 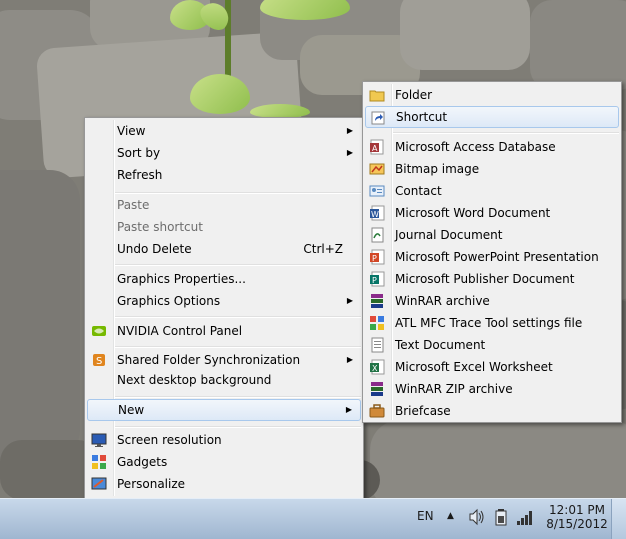 I want to click on menu-item-label: Shared Folder Synchronization, so click(x=209, y=360).